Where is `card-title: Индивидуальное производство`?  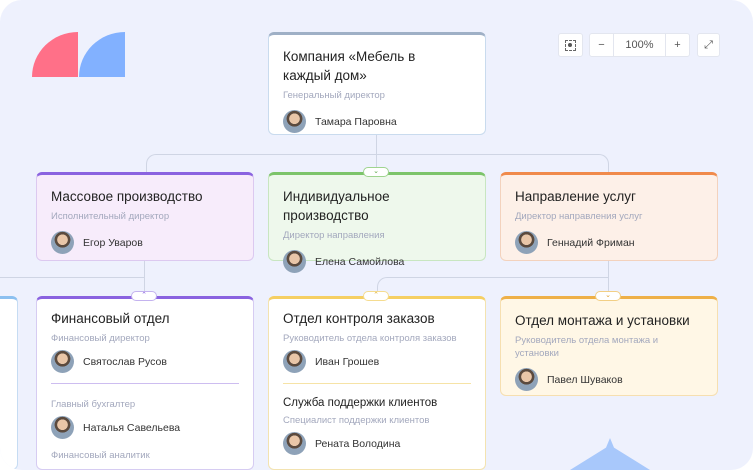
card-title: Индивидуальное производство is located at coordinates (336, 206).